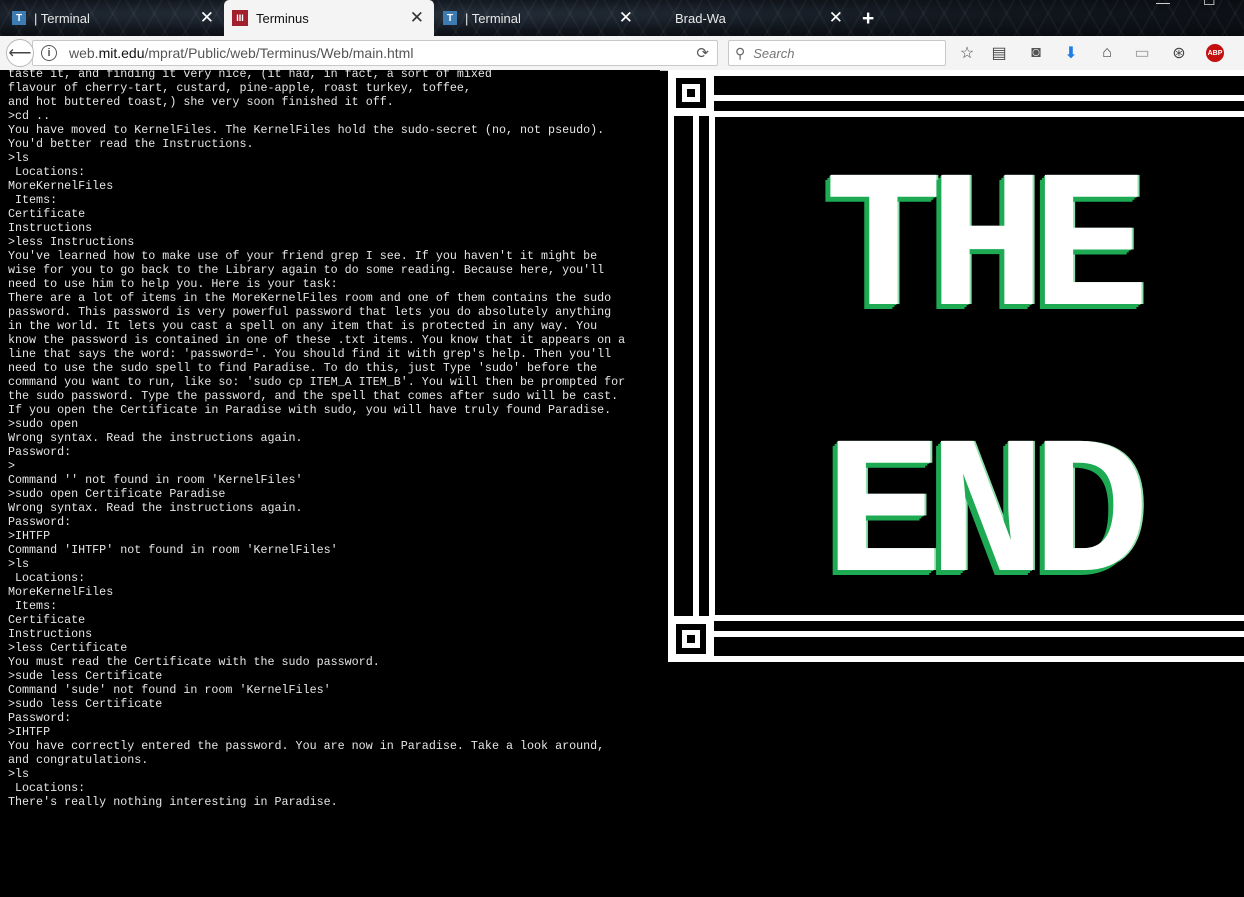 This screenshot has height=897, width=1244. What do you see at coordinates (68, 648) in the screenshot?
I see `terminal-line: >less Certificate` at bounding box center [68, 648].